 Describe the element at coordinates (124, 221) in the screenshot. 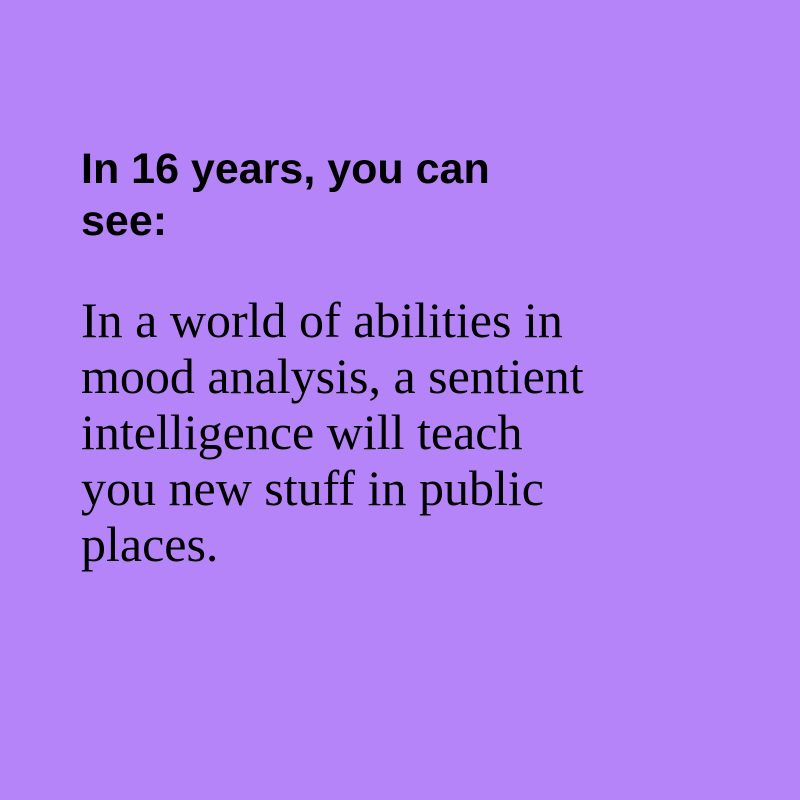

I see `heading-line: see:` at that location.